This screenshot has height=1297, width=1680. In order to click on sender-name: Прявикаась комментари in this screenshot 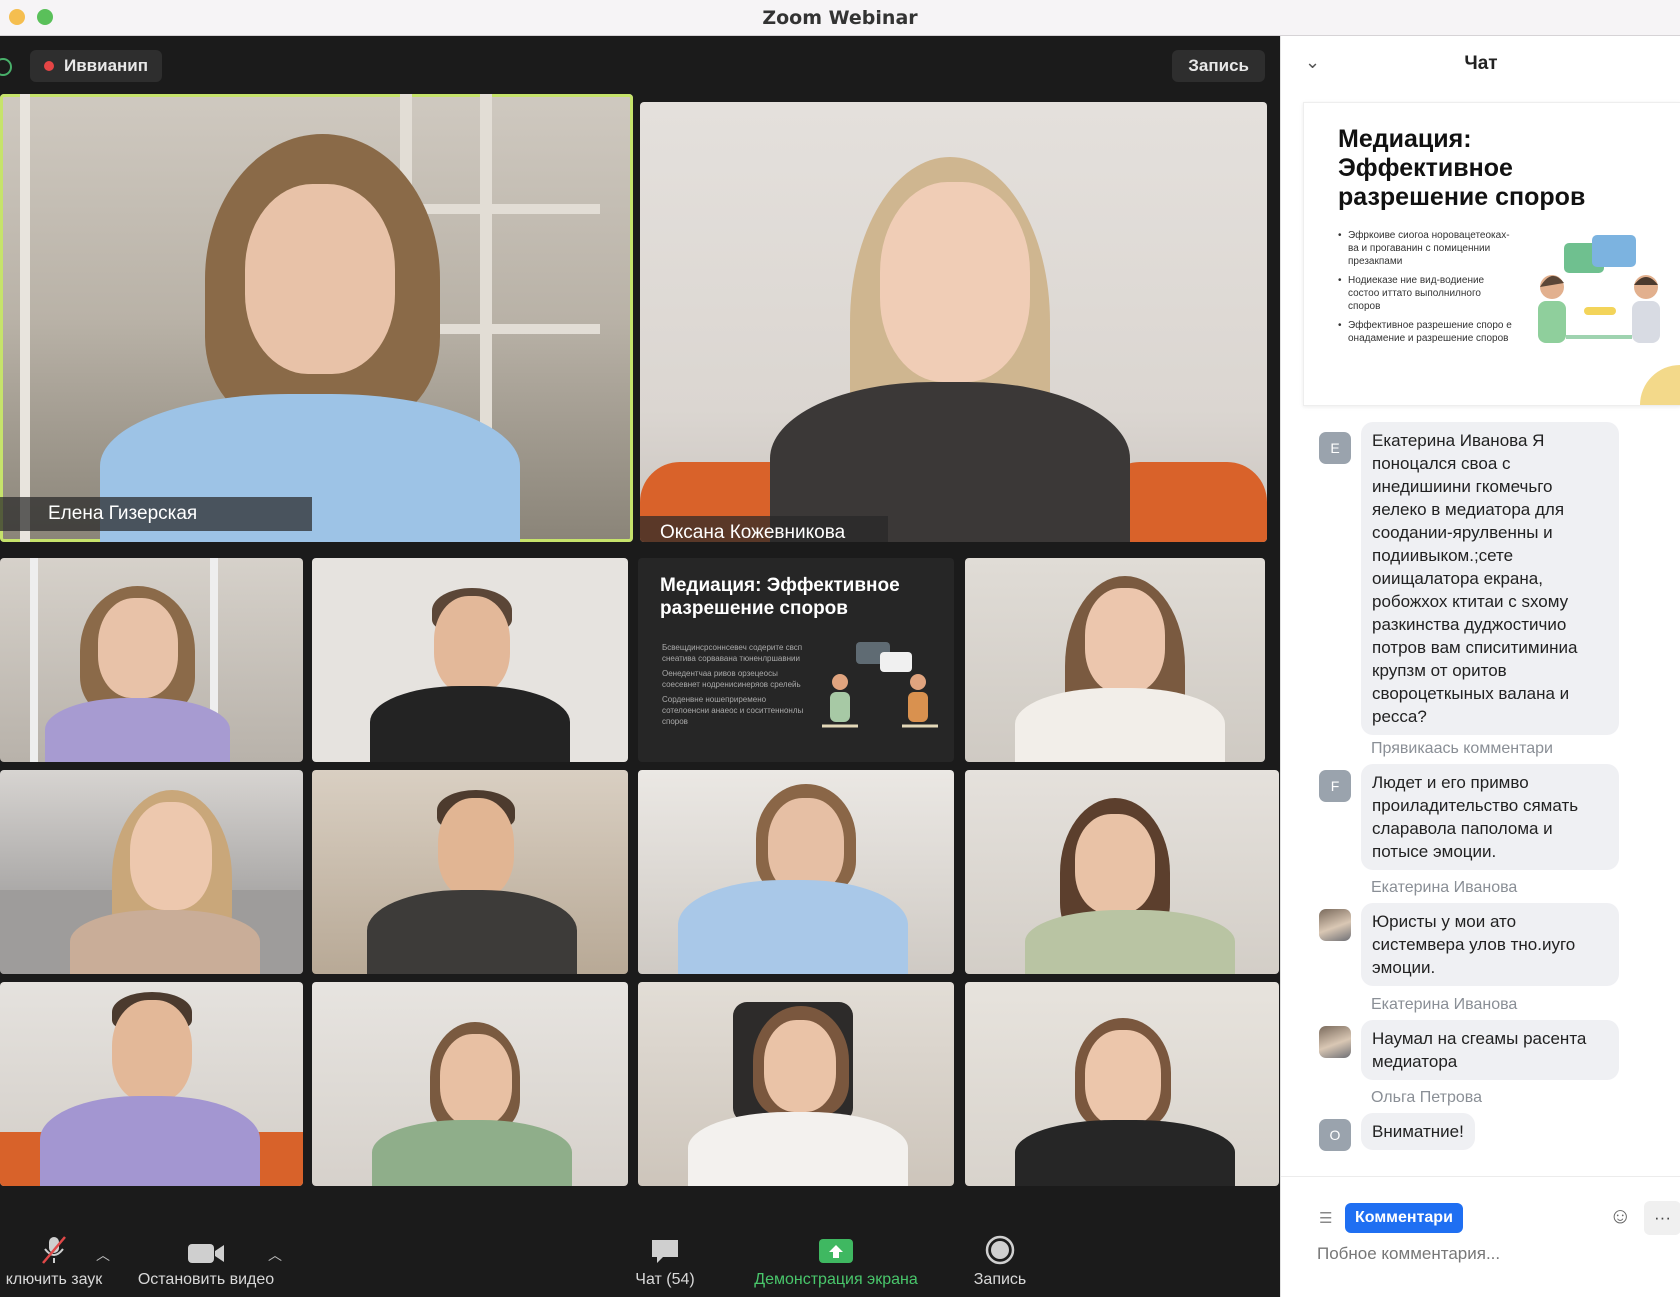, I will do `click(1462, 748)`.